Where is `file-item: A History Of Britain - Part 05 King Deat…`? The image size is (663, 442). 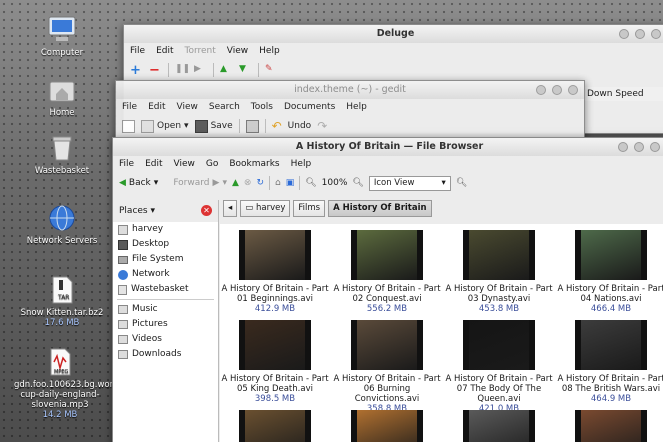 file-item: A History Of Britain - Part 05 King Deat… is located at coordinates (275, 362).